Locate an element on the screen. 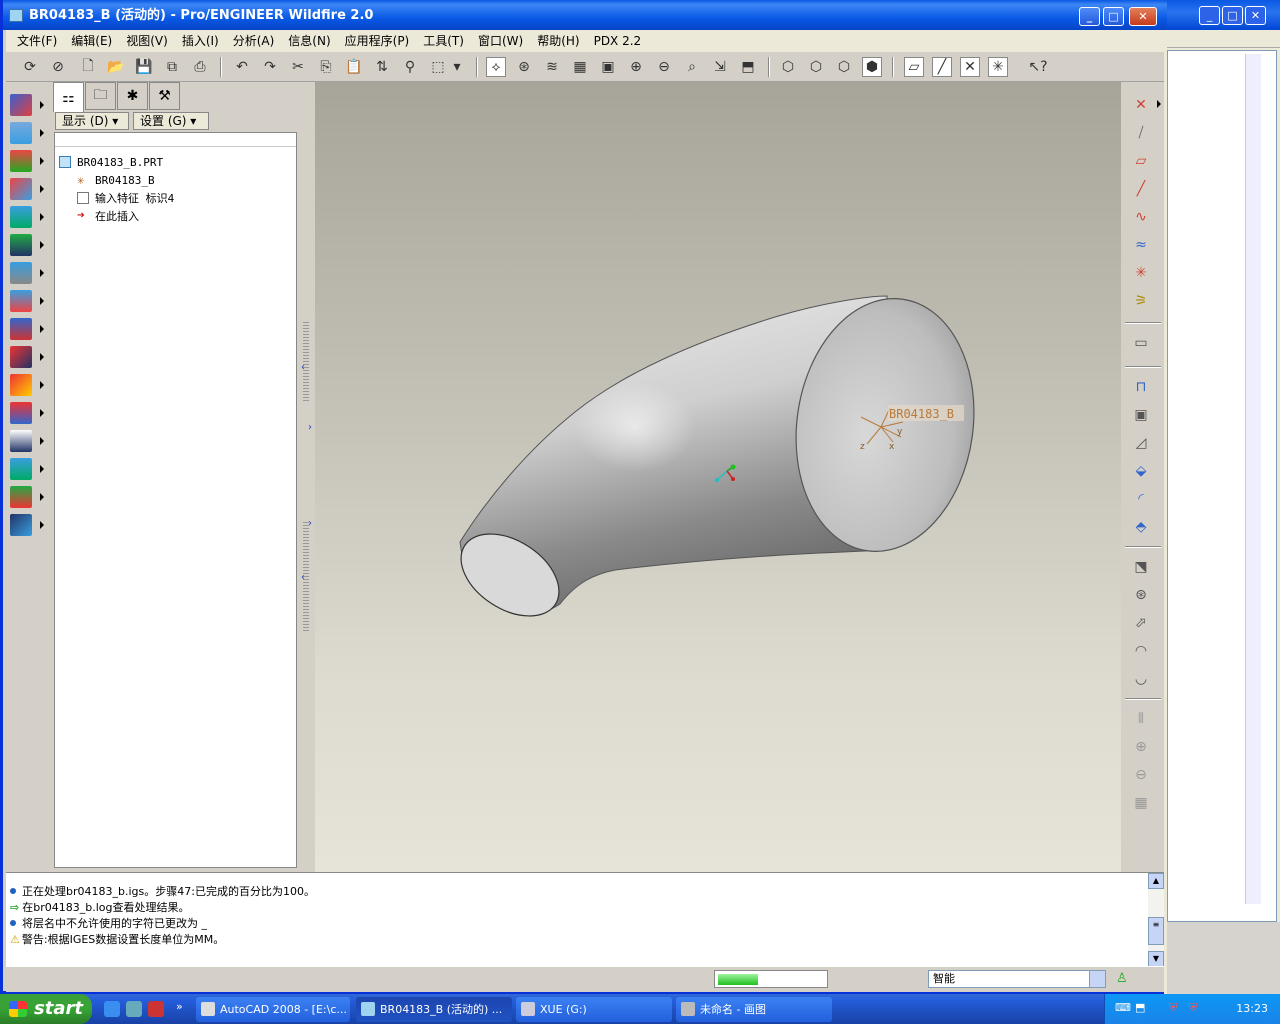 The width and height of the screenshot is (1280, 1024). redo-icon: ↷ is located at coordinates (270, 67).